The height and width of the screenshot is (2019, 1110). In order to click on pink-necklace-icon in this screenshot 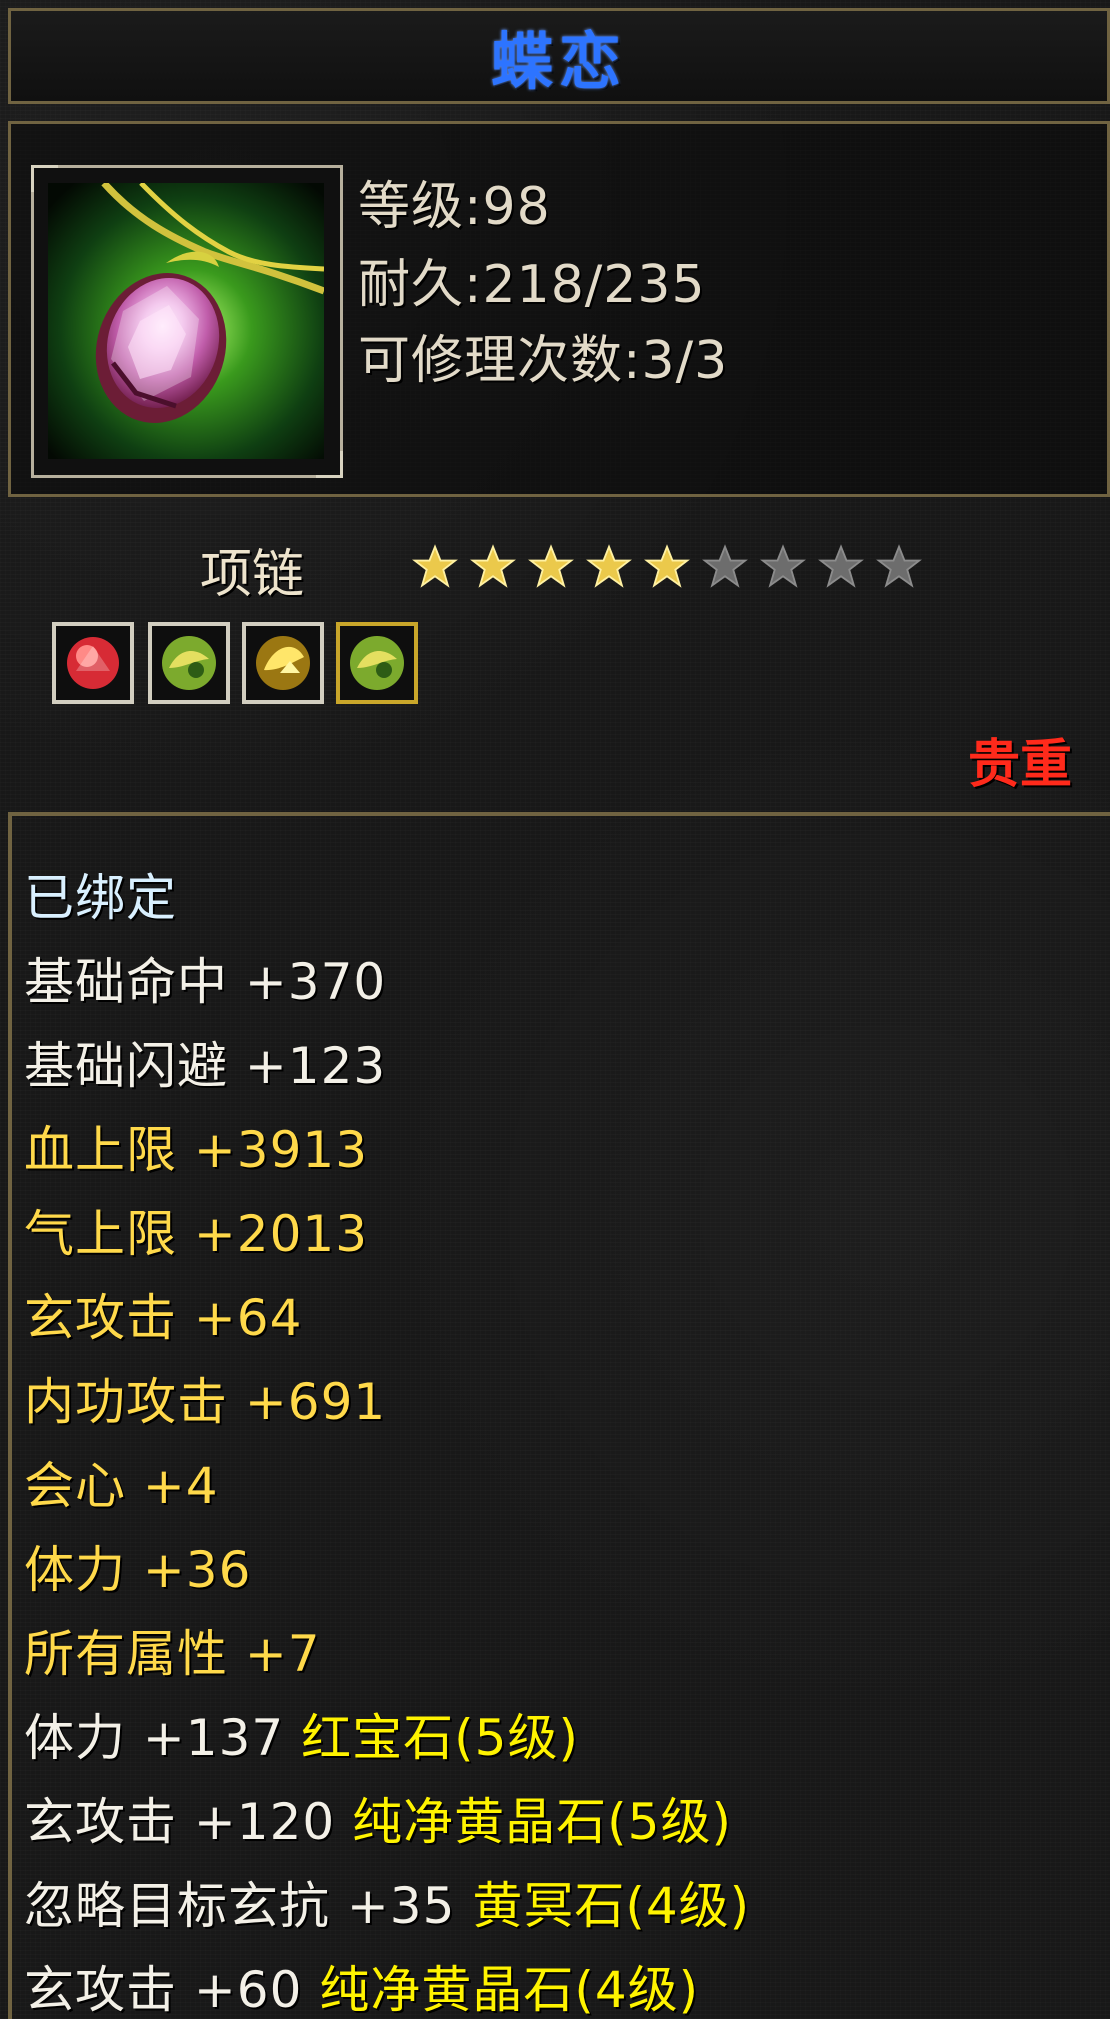, I will do `click(186, 321)`.